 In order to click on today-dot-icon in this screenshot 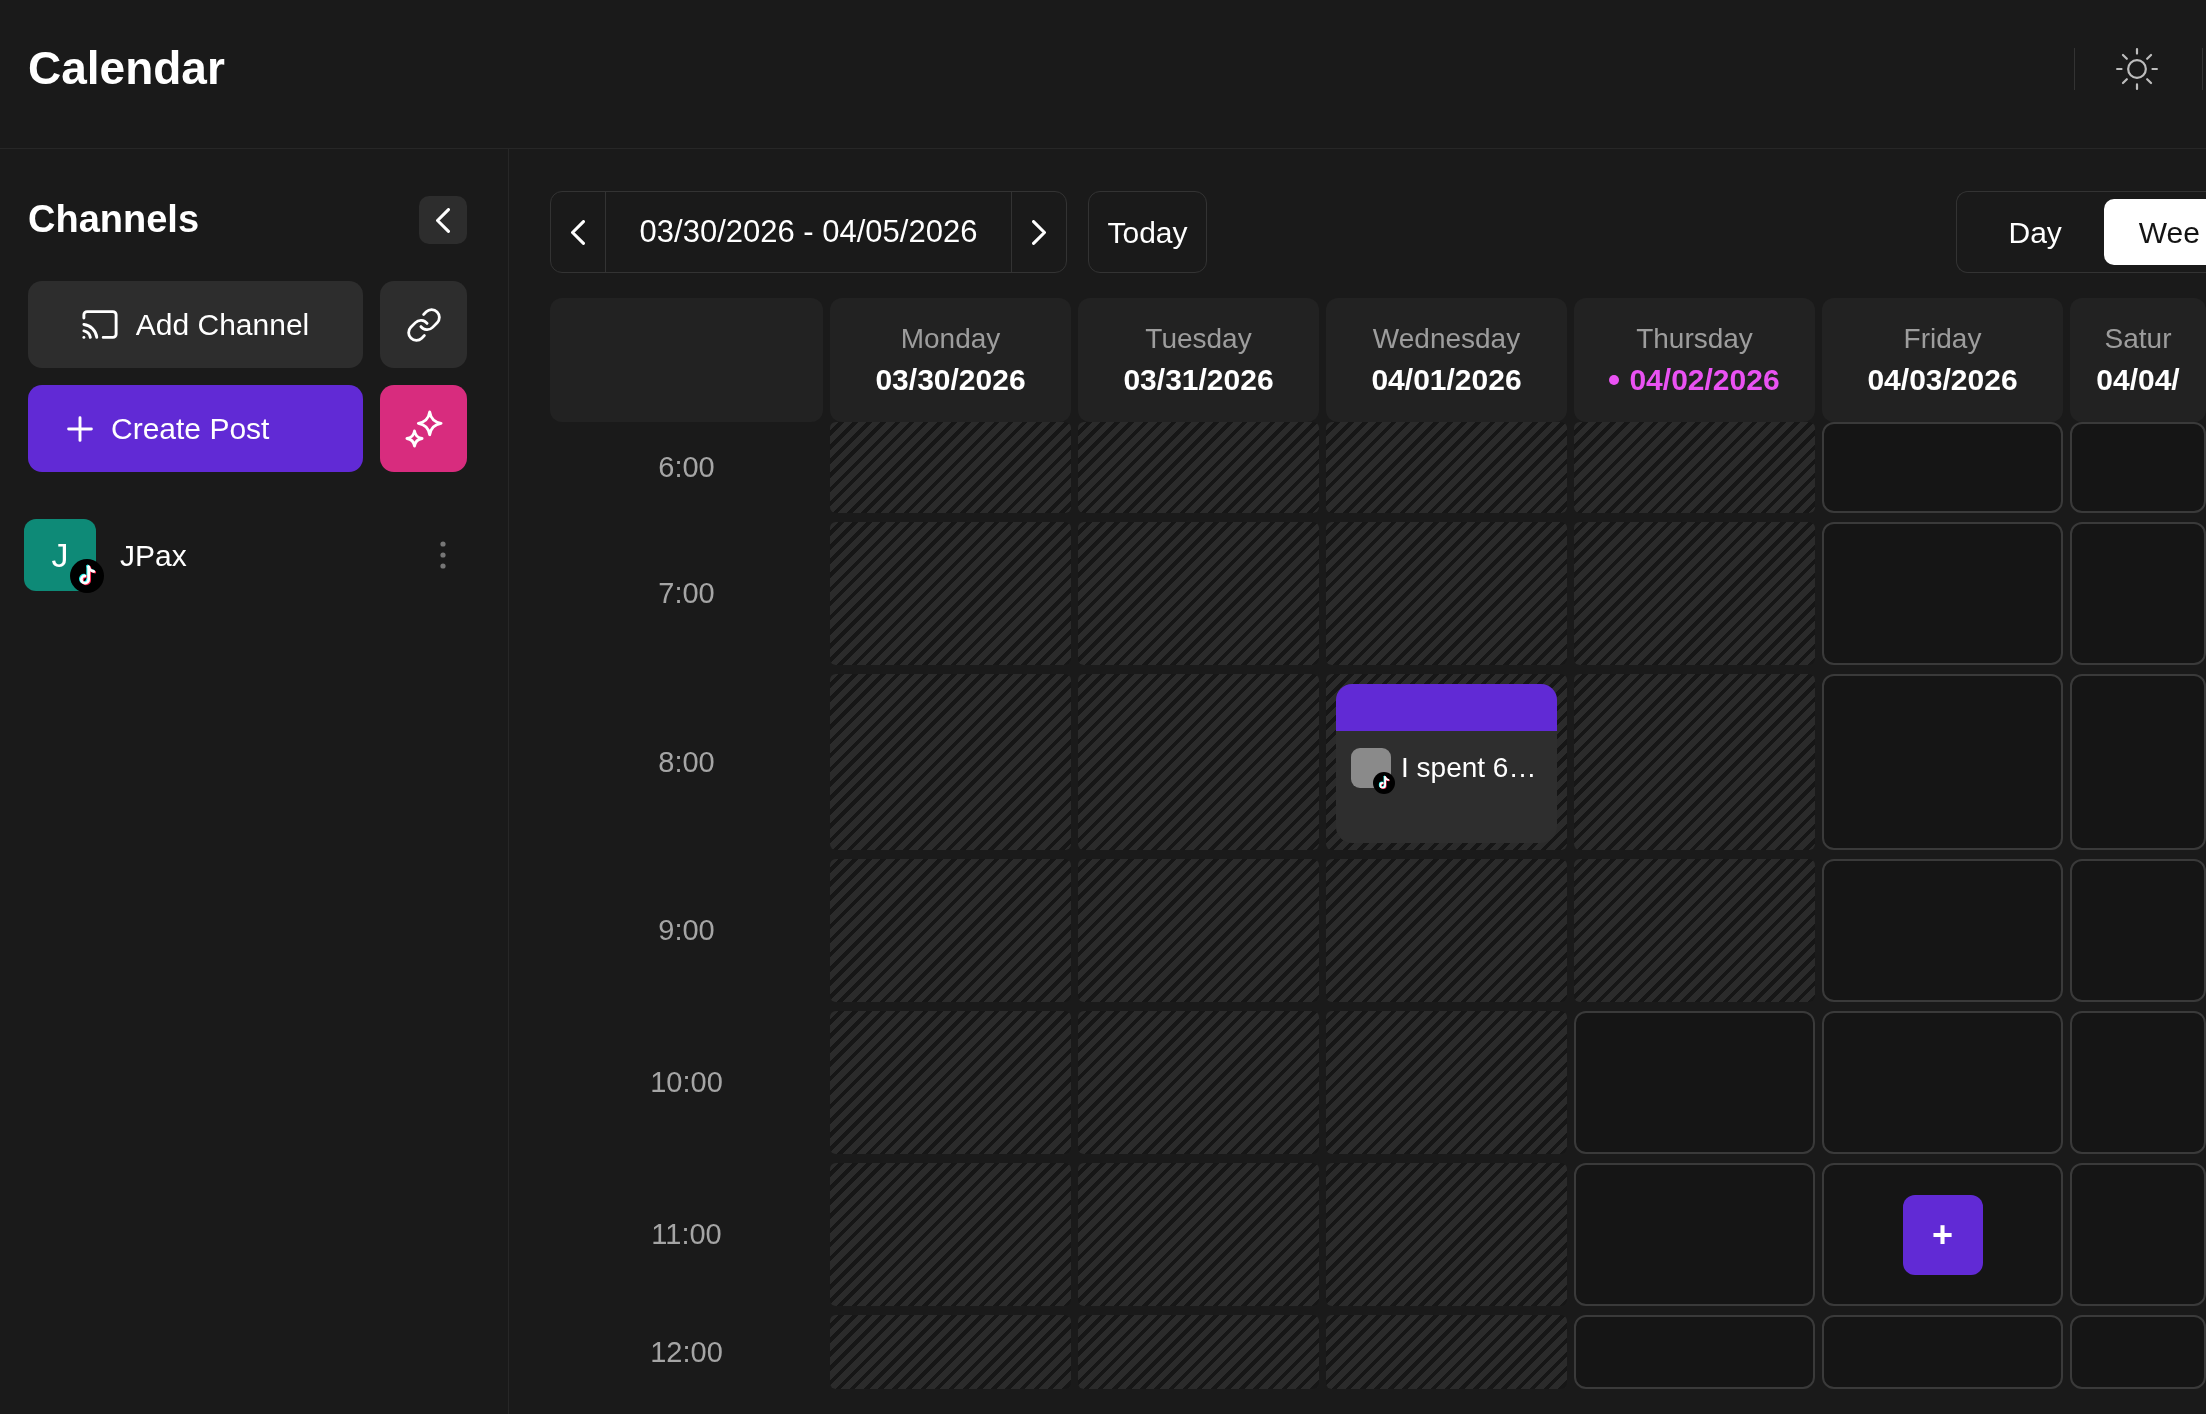, I will do `click(1614, 380)`.